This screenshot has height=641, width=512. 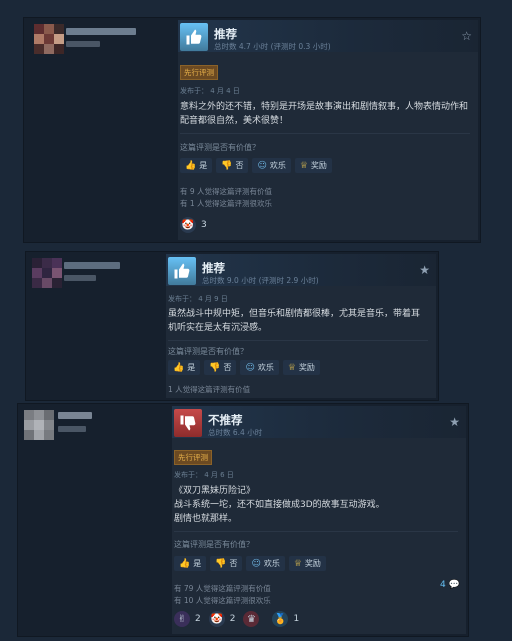 I want to click on thumbs-down-icon, so click(x=188, y=423).